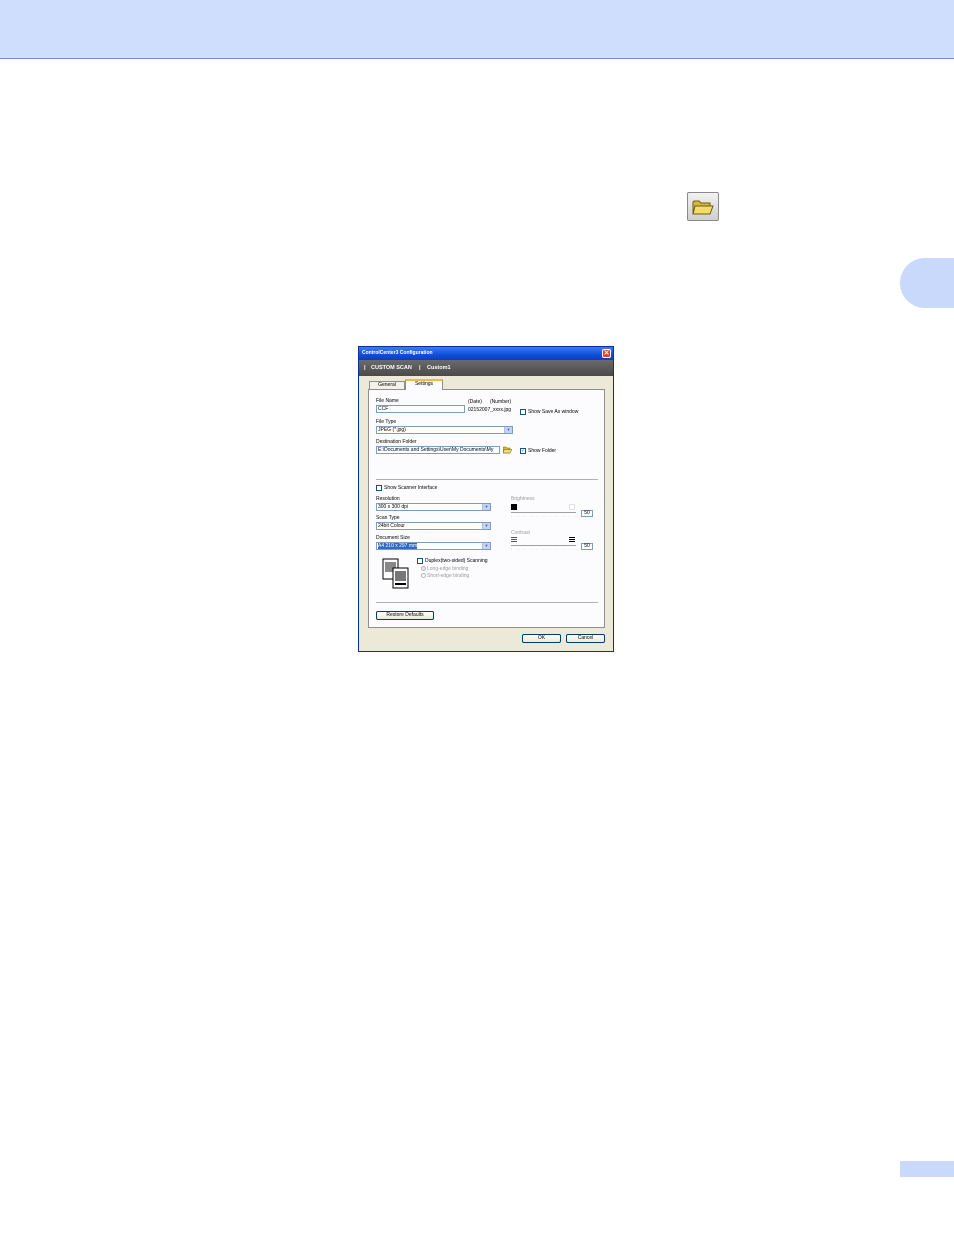 This screenshot has height=1235, width=954. I want to click on cancel-button: Cancel, so click(585, 638).